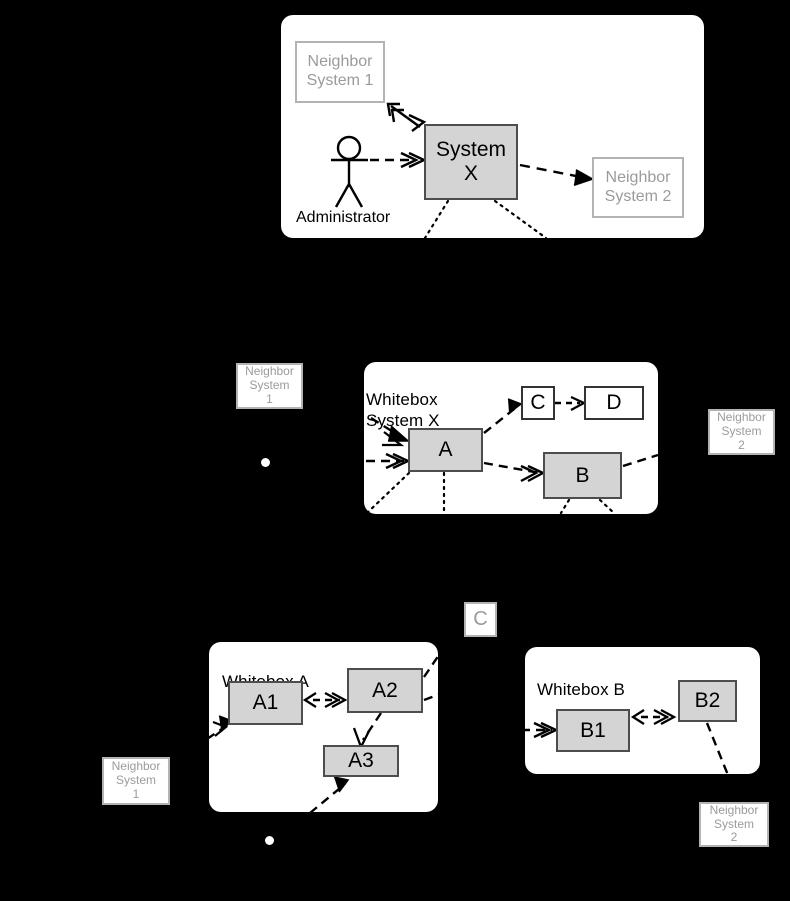 This screenshot has height=901, width=790. I want to click on level2-panel-title-text: Whitebox System X, so click(403, 410).